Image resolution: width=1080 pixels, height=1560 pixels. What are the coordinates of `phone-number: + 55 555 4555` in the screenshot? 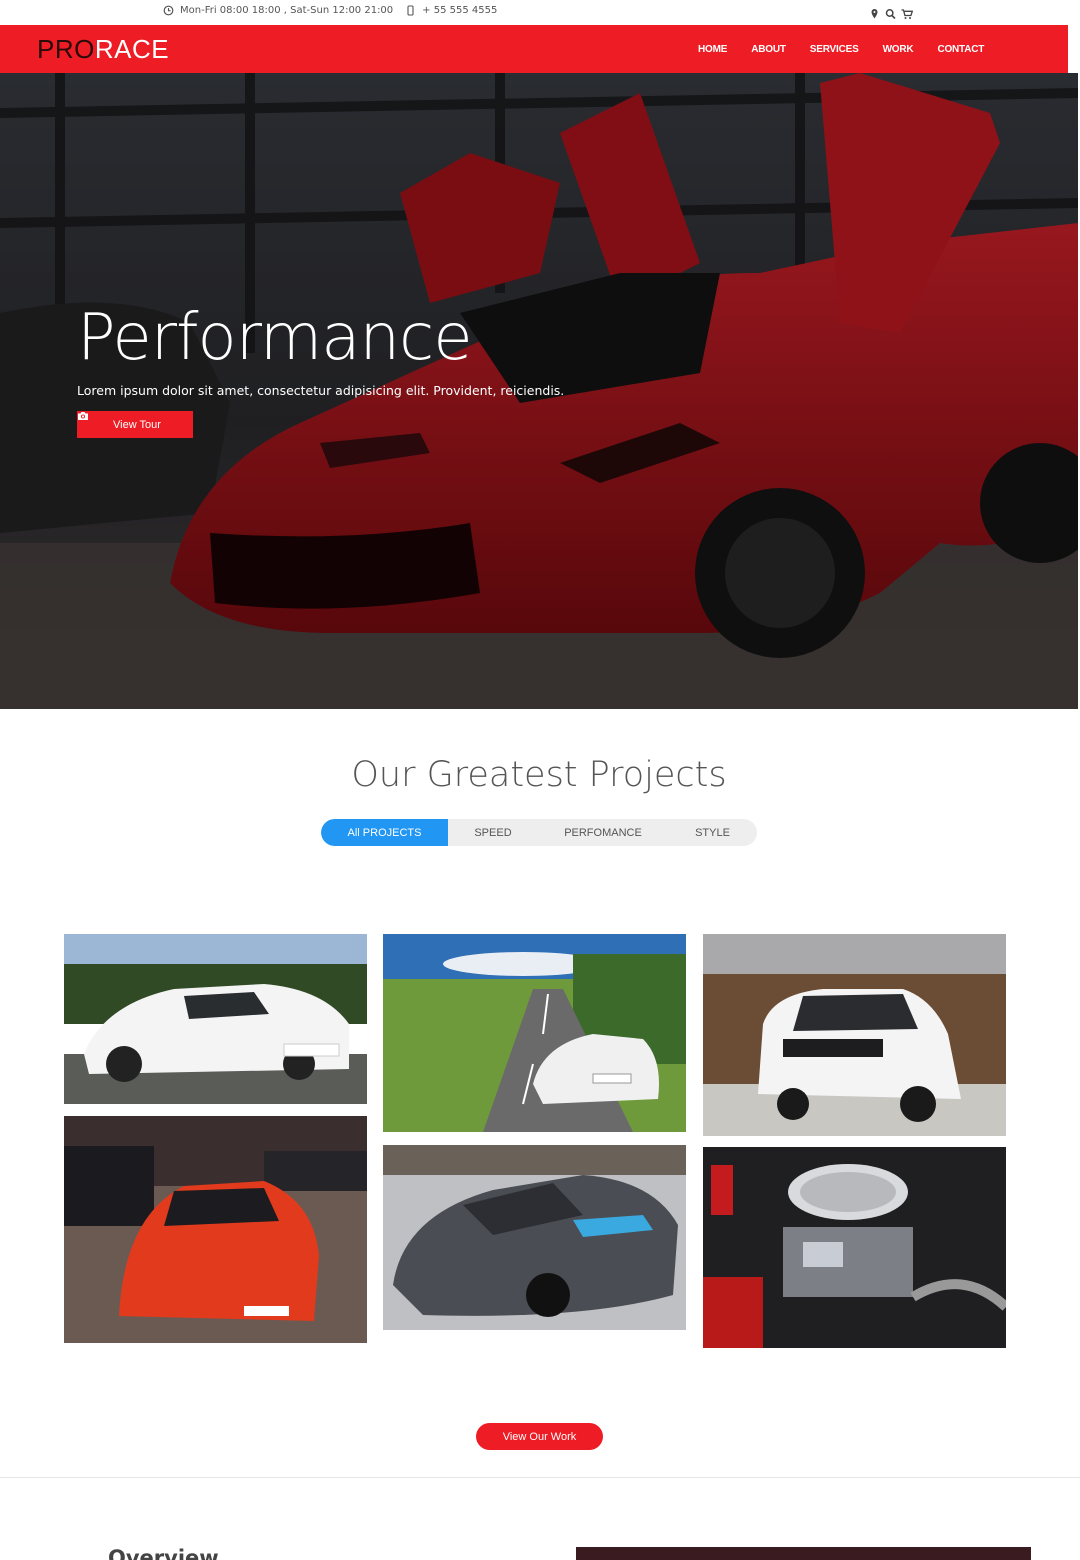 It's located at (460, 10).